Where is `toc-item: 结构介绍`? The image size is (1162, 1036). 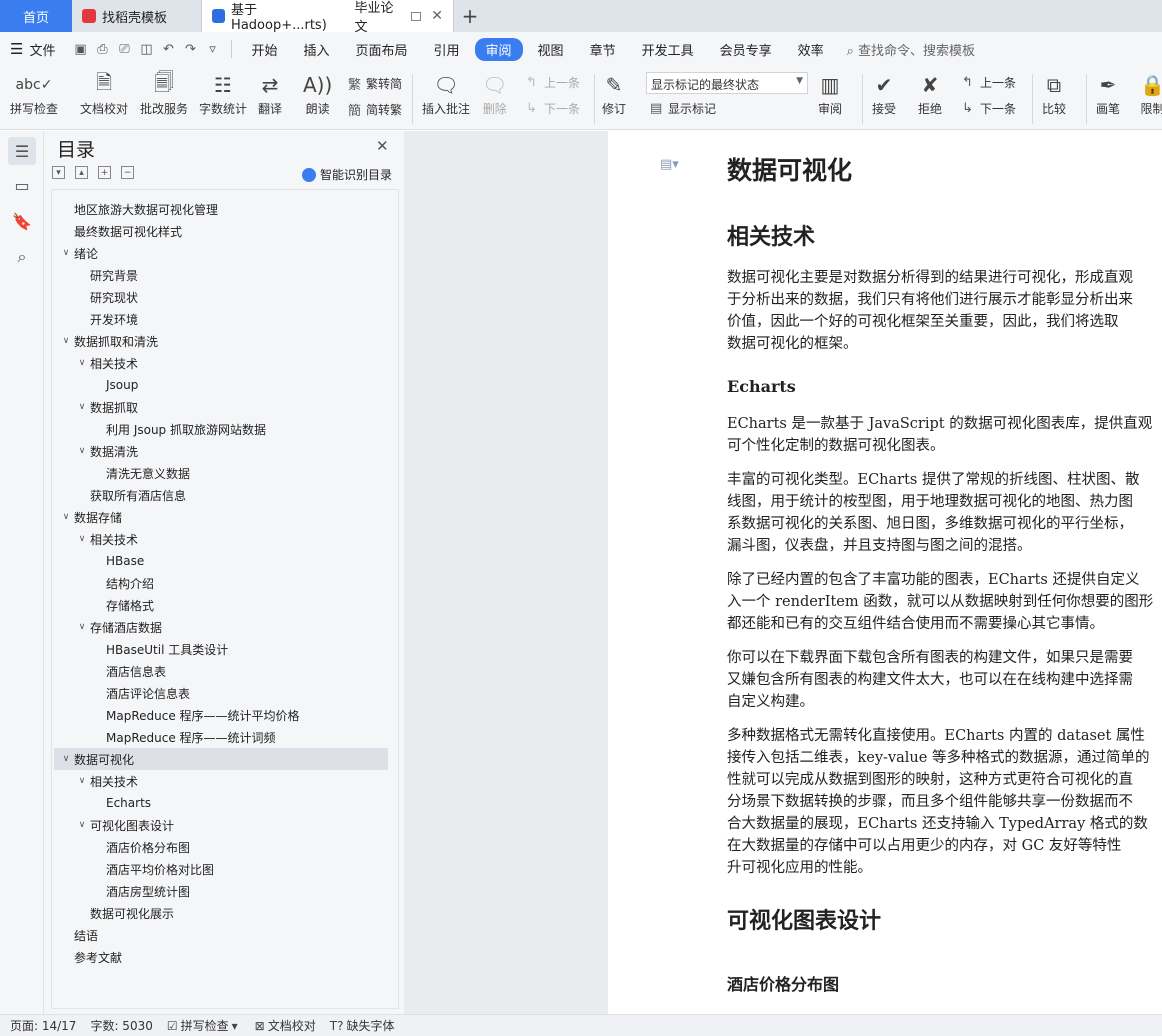
toc-item: 结构介绍 is located at coordinates (222, 583).